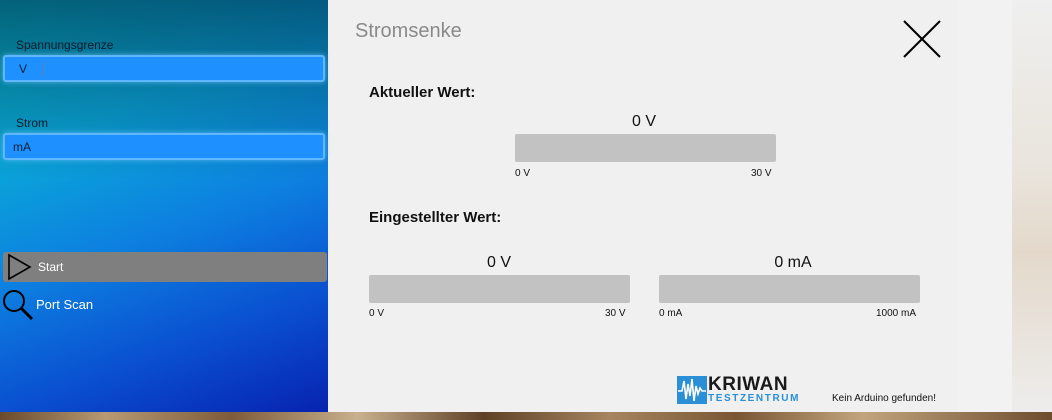 The height and width of the screenshot is (420, 1052). I want to click on set-voltage-min-tick: 0 V, so click(377, 313).